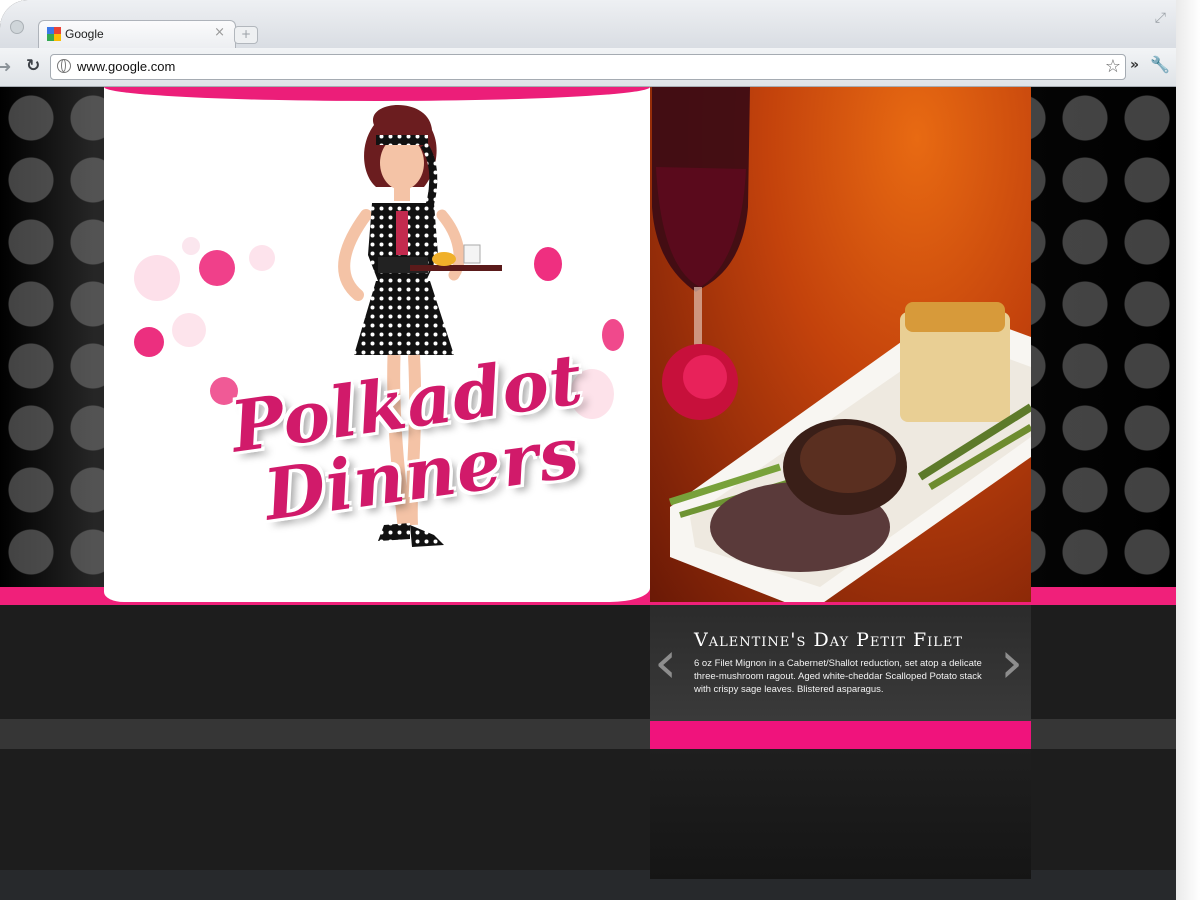 The image size is (1200, 900). Describe the element at coordinates (1188, 450) in the screenshot. I see `window-edge` at that location.